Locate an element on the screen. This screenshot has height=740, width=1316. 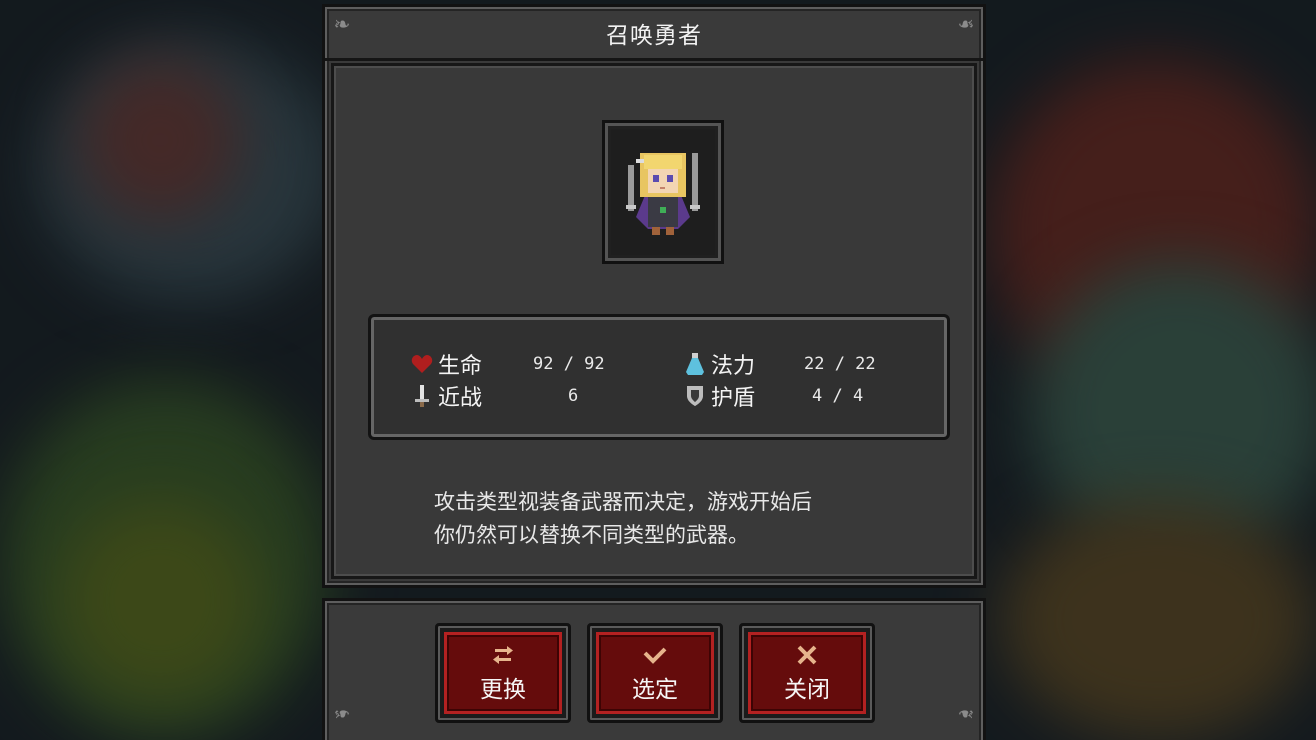
stat-hp: 生命 92 / 92 is located at coordinates (507, 364).